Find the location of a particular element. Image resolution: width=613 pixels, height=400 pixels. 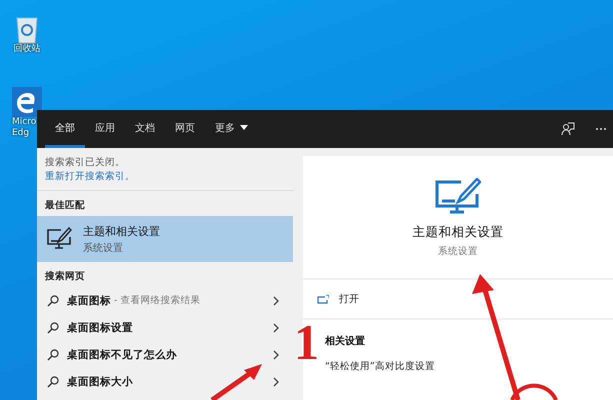

result-text: 桌面图标不见了怎么办 is located at coordinates (122, 355).